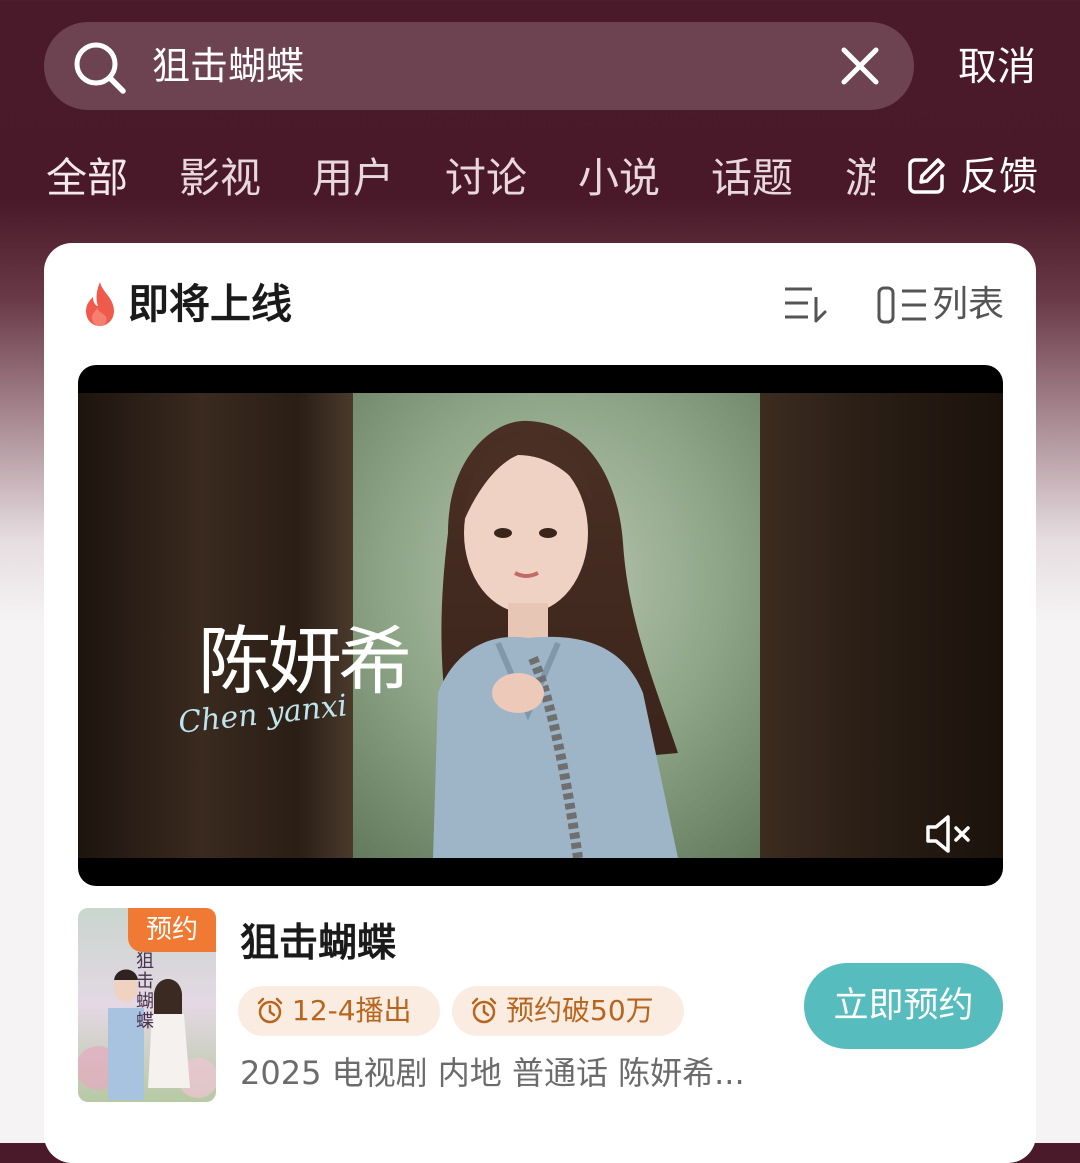 The image size is (1080, 1163). Describe the element at coordinates (968, 304) in the screenshot. I see `list-label: 列表` at that location.